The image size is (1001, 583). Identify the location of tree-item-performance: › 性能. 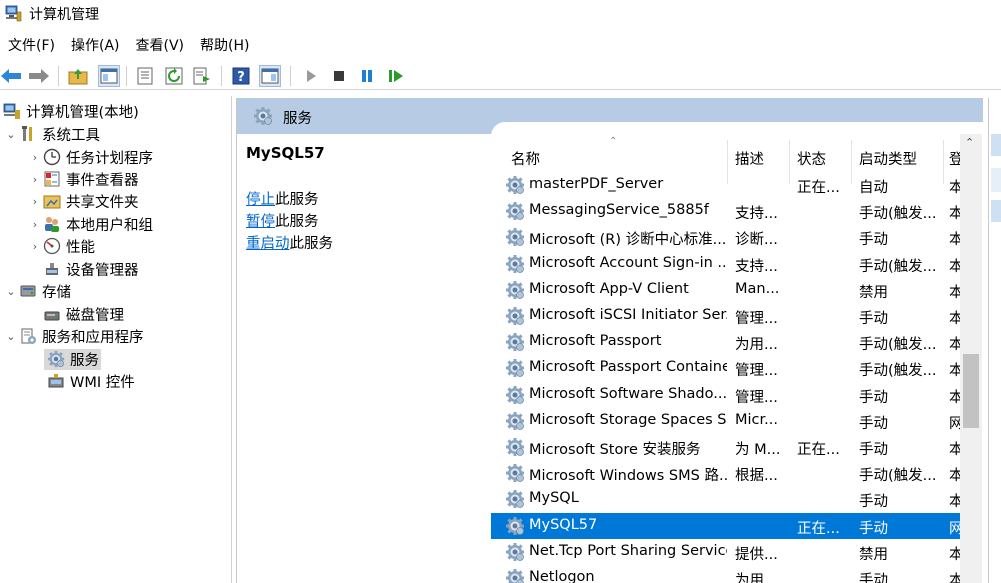
(61, 246).